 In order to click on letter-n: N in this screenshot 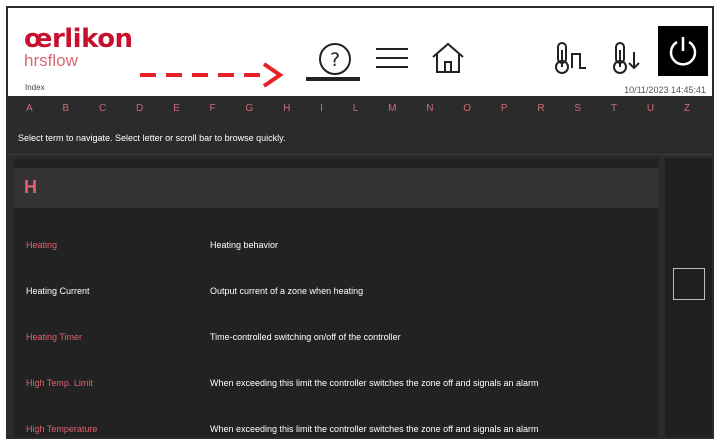, I will do `click(429, 109)`.